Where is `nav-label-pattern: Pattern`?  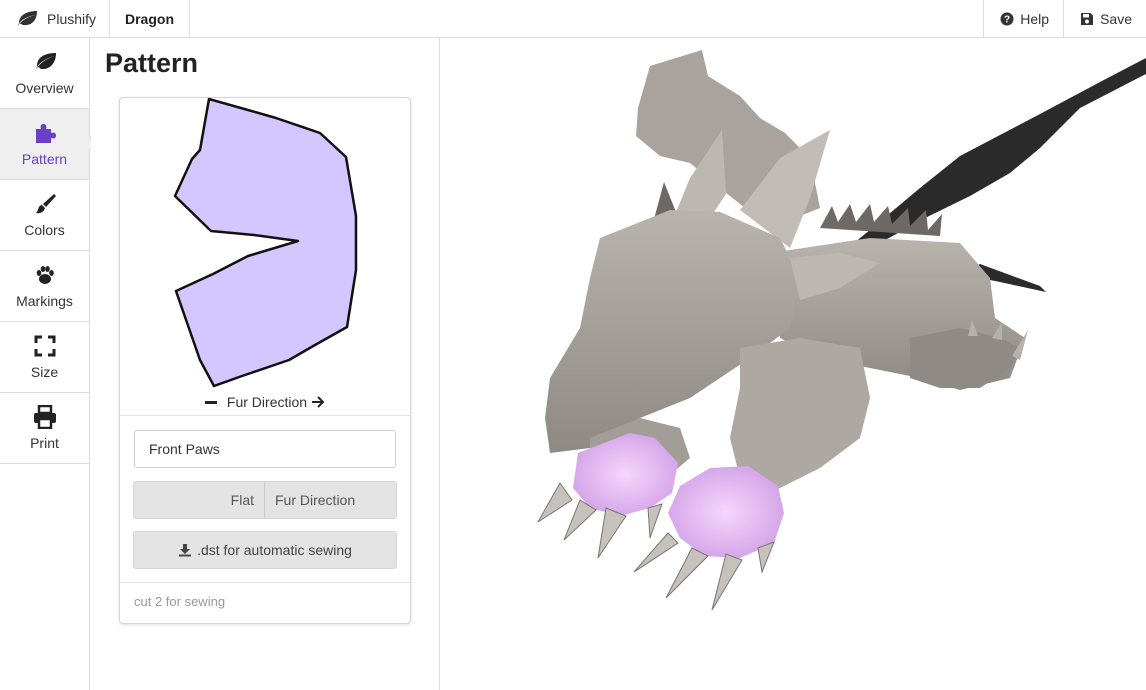
nav-label-pattern: Pattern is located at coordinates (44, 159).